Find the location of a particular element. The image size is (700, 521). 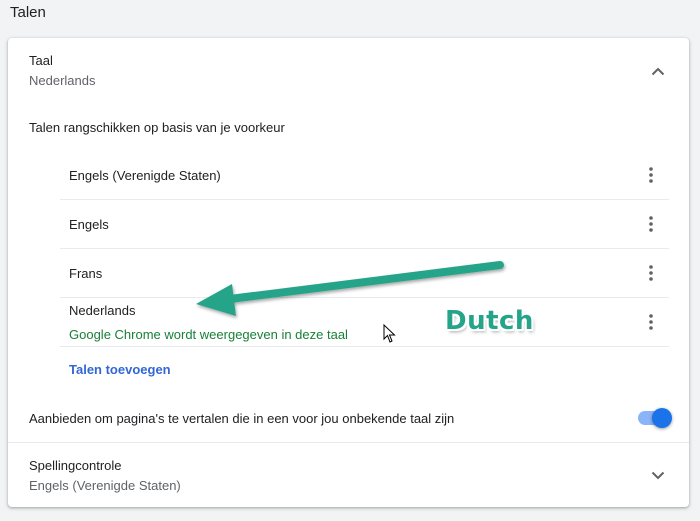

annotation-arrow is located at coordinates (350, 288).